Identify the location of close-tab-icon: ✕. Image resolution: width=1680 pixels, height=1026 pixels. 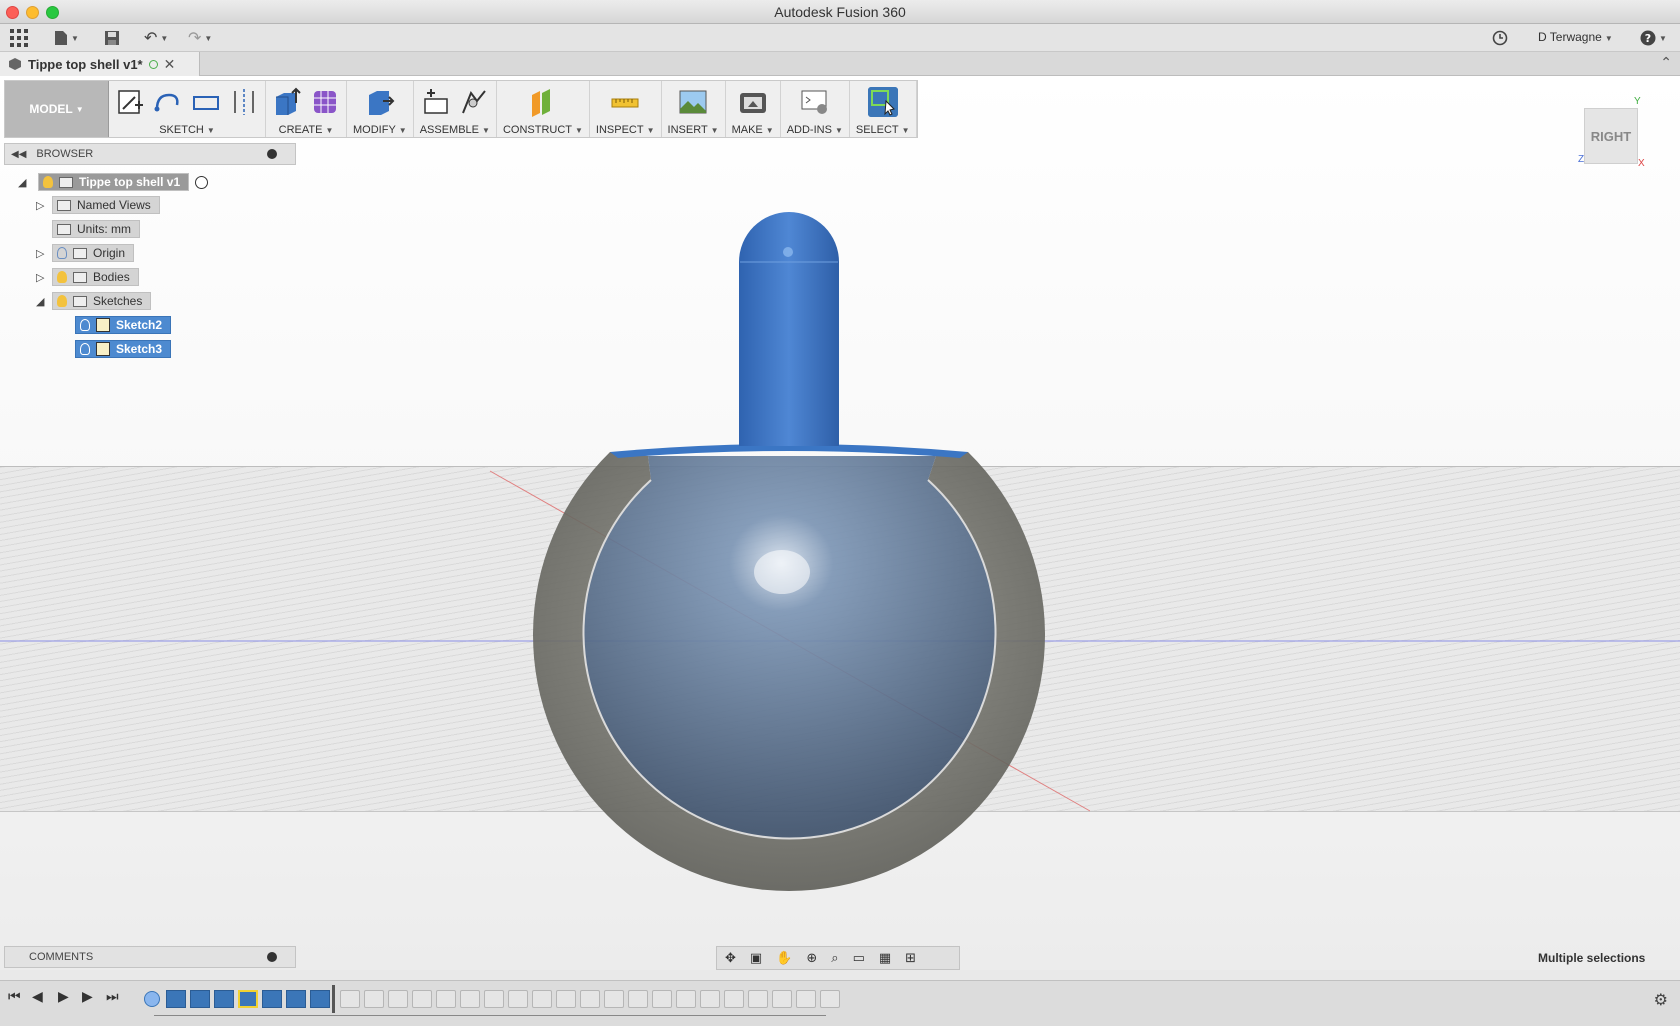
(170, 64).